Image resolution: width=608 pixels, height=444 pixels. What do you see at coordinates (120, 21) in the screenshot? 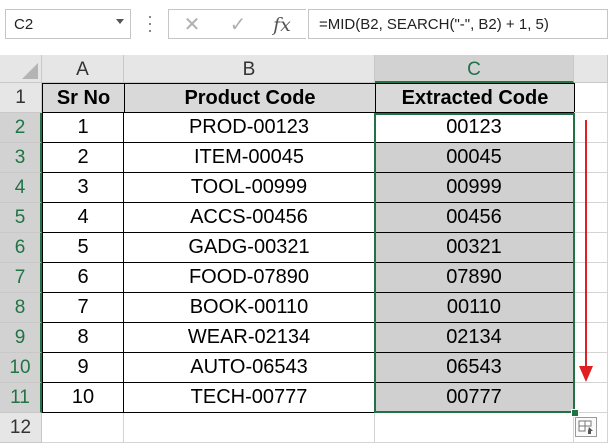
I see `chevron-down-icon` at bounding box center [120, 21].